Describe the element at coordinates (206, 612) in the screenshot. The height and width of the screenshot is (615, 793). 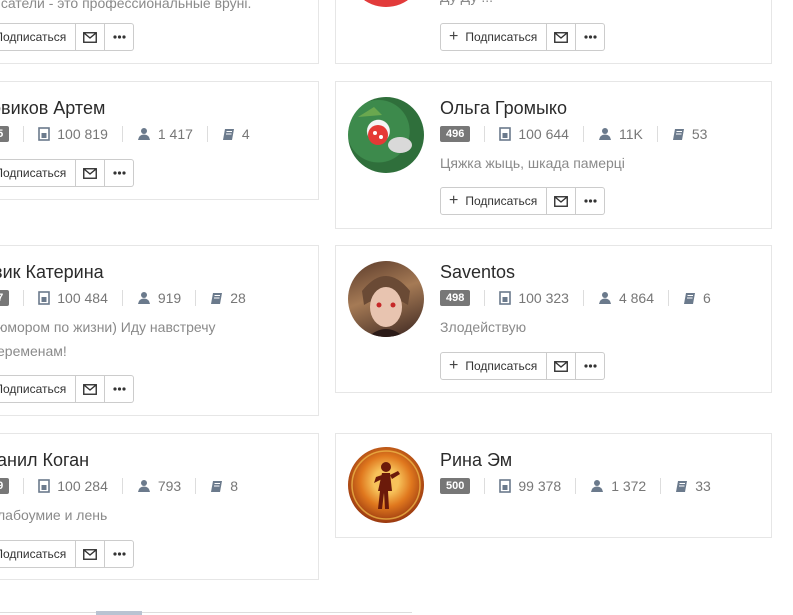
I see `divider` at that location.